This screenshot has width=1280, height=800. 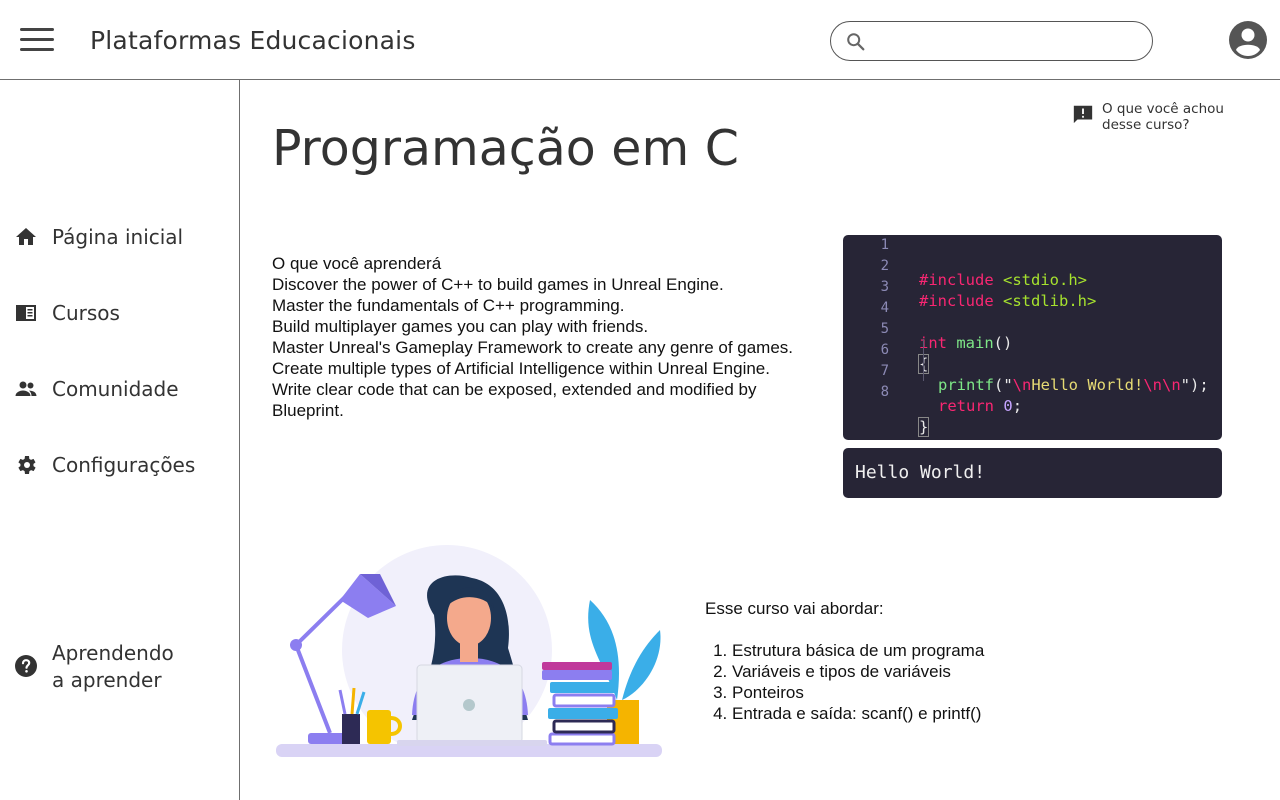 What do you see at coordinates (27, 465) in the screenshot?
I see `gear-icon` at bounding box center [27, 465].